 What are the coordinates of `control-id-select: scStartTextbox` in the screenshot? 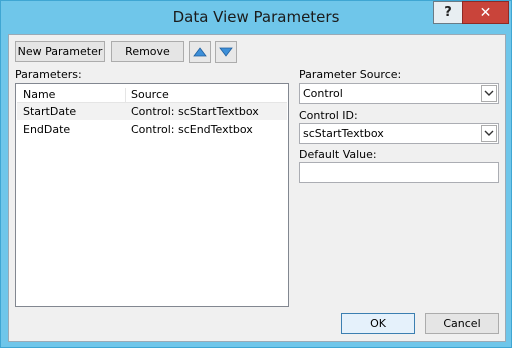 It's located at (399, 133).